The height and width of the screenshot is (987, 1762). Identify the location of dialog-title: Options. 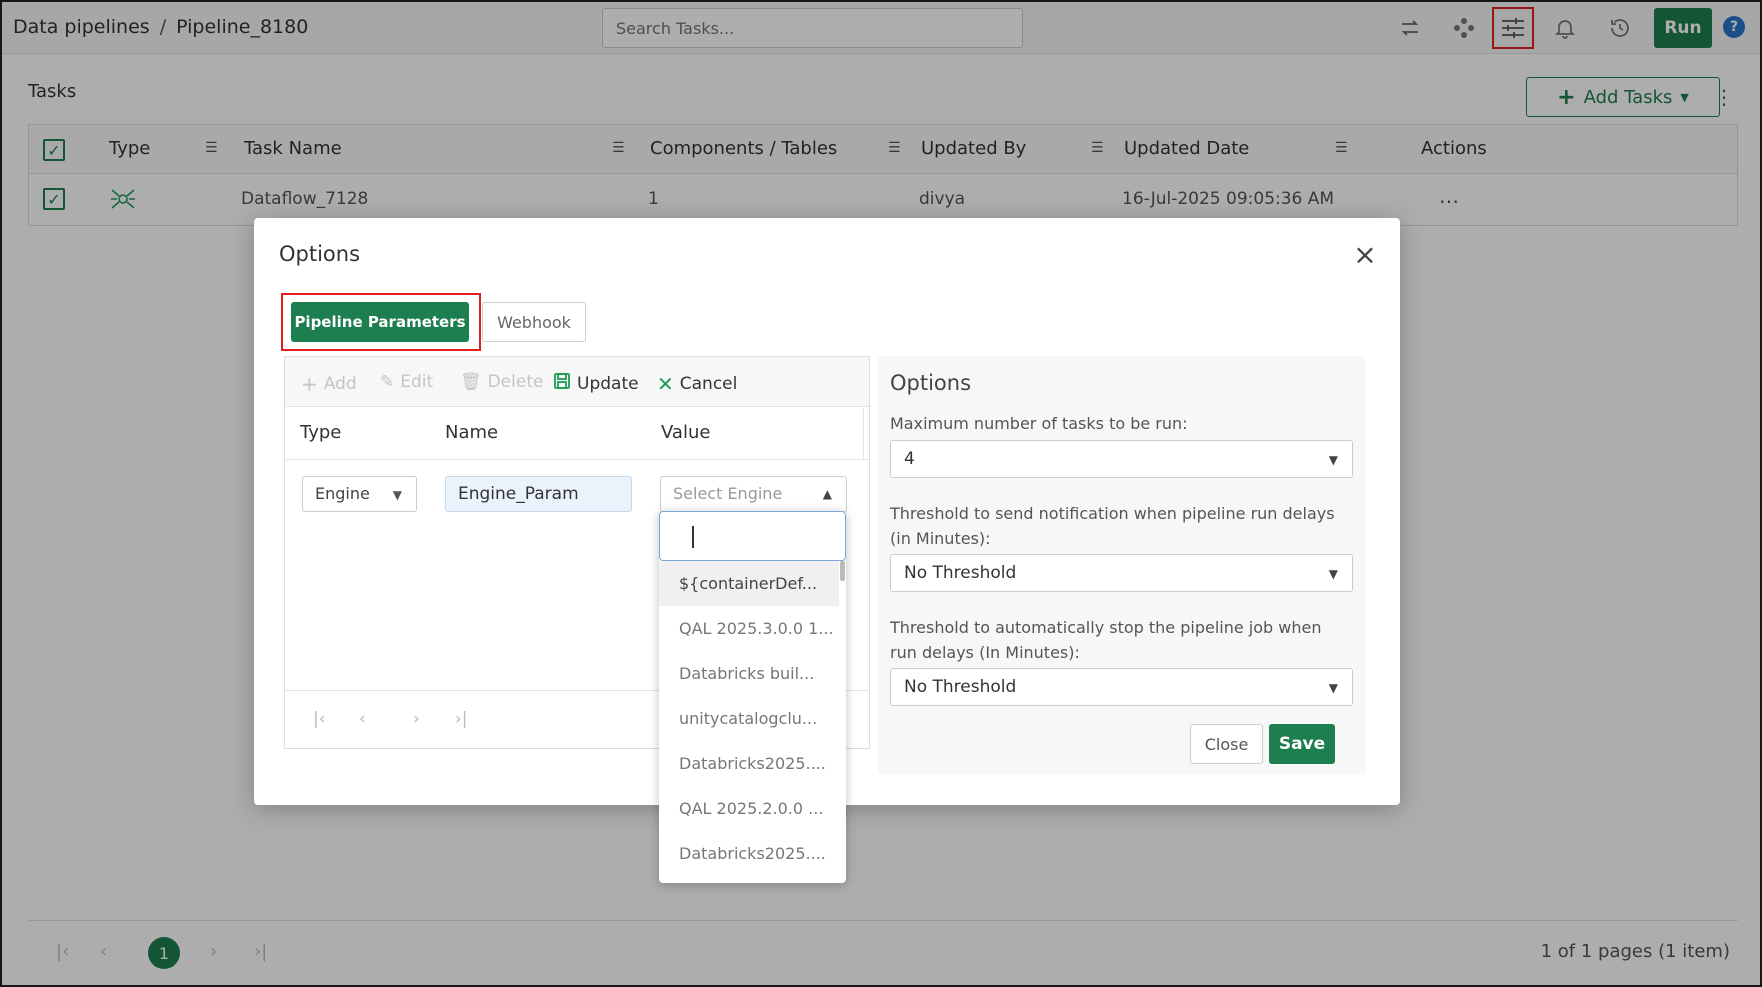
(320, 254).